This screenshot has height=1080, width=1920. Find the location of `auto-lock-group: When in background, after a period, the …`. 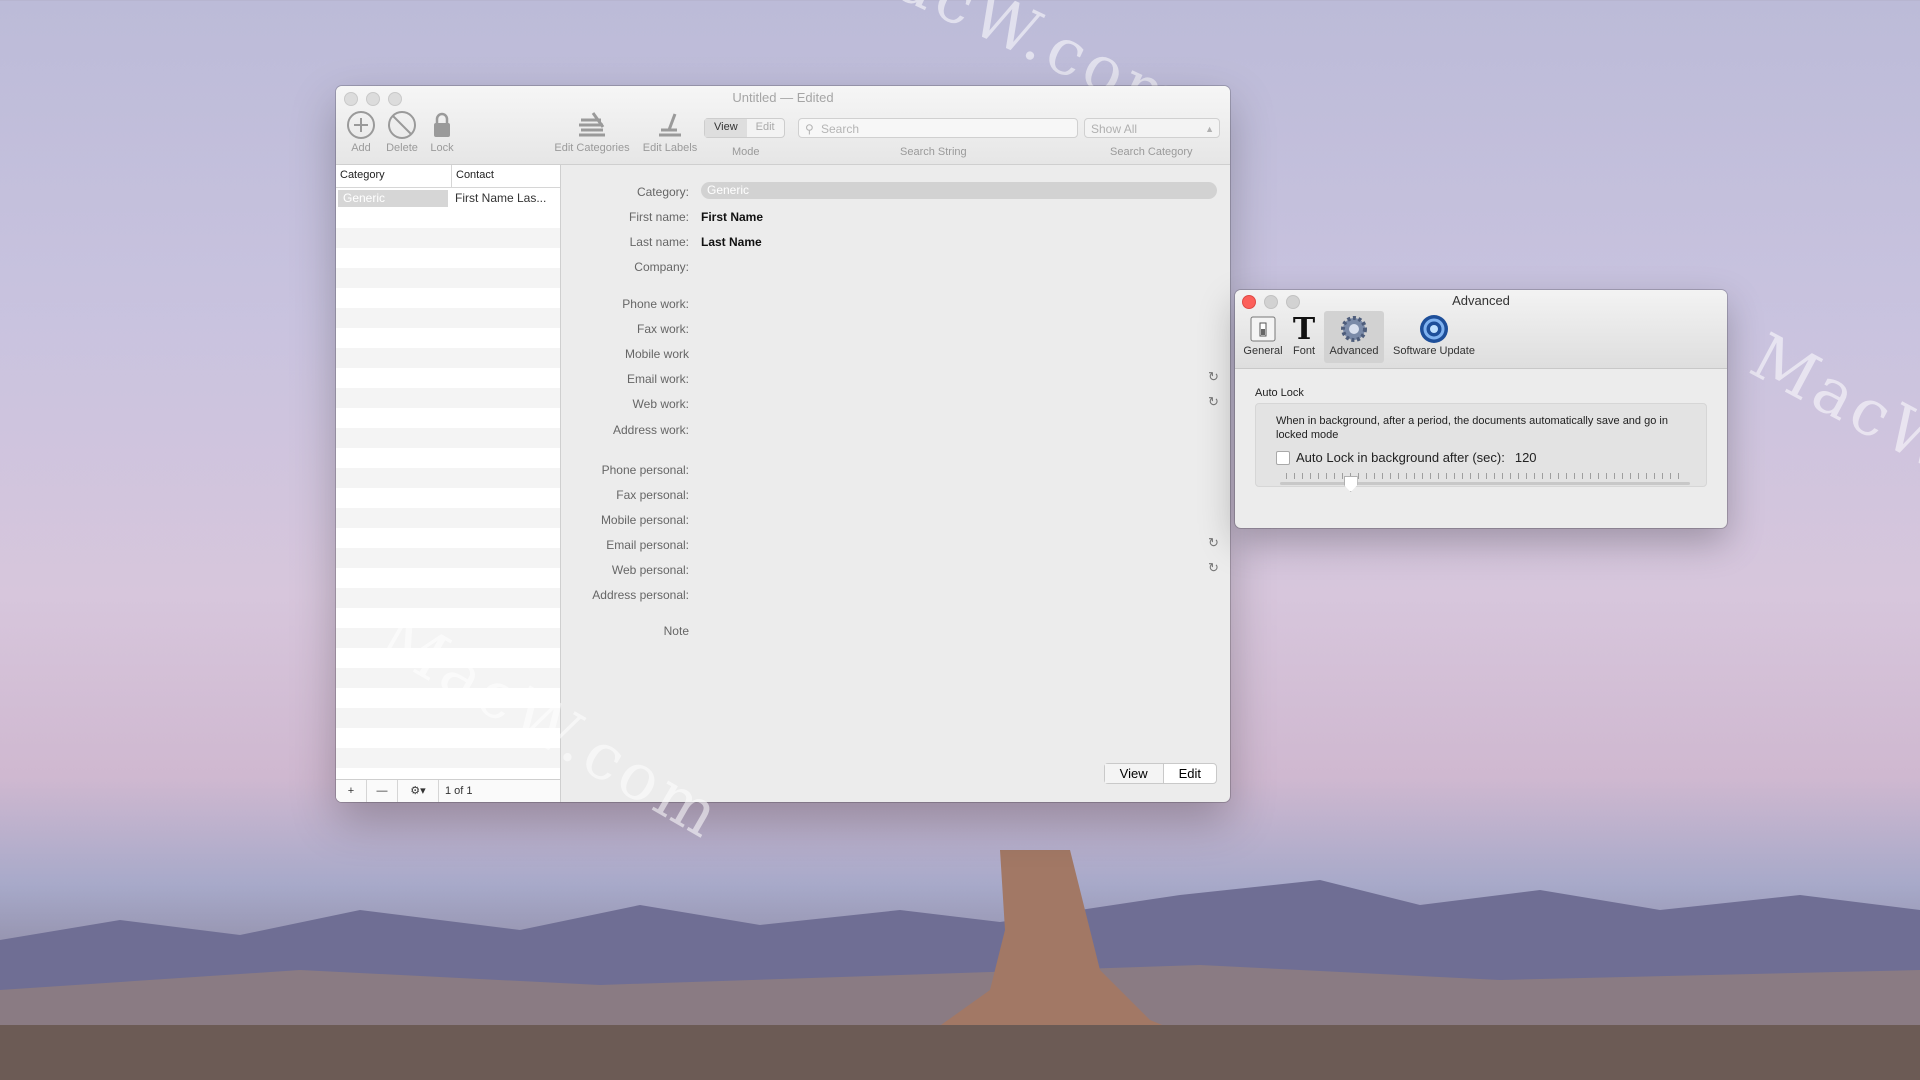

auto-lock-group: When in background, after a period, the … is located at coordinates (1481, 447).